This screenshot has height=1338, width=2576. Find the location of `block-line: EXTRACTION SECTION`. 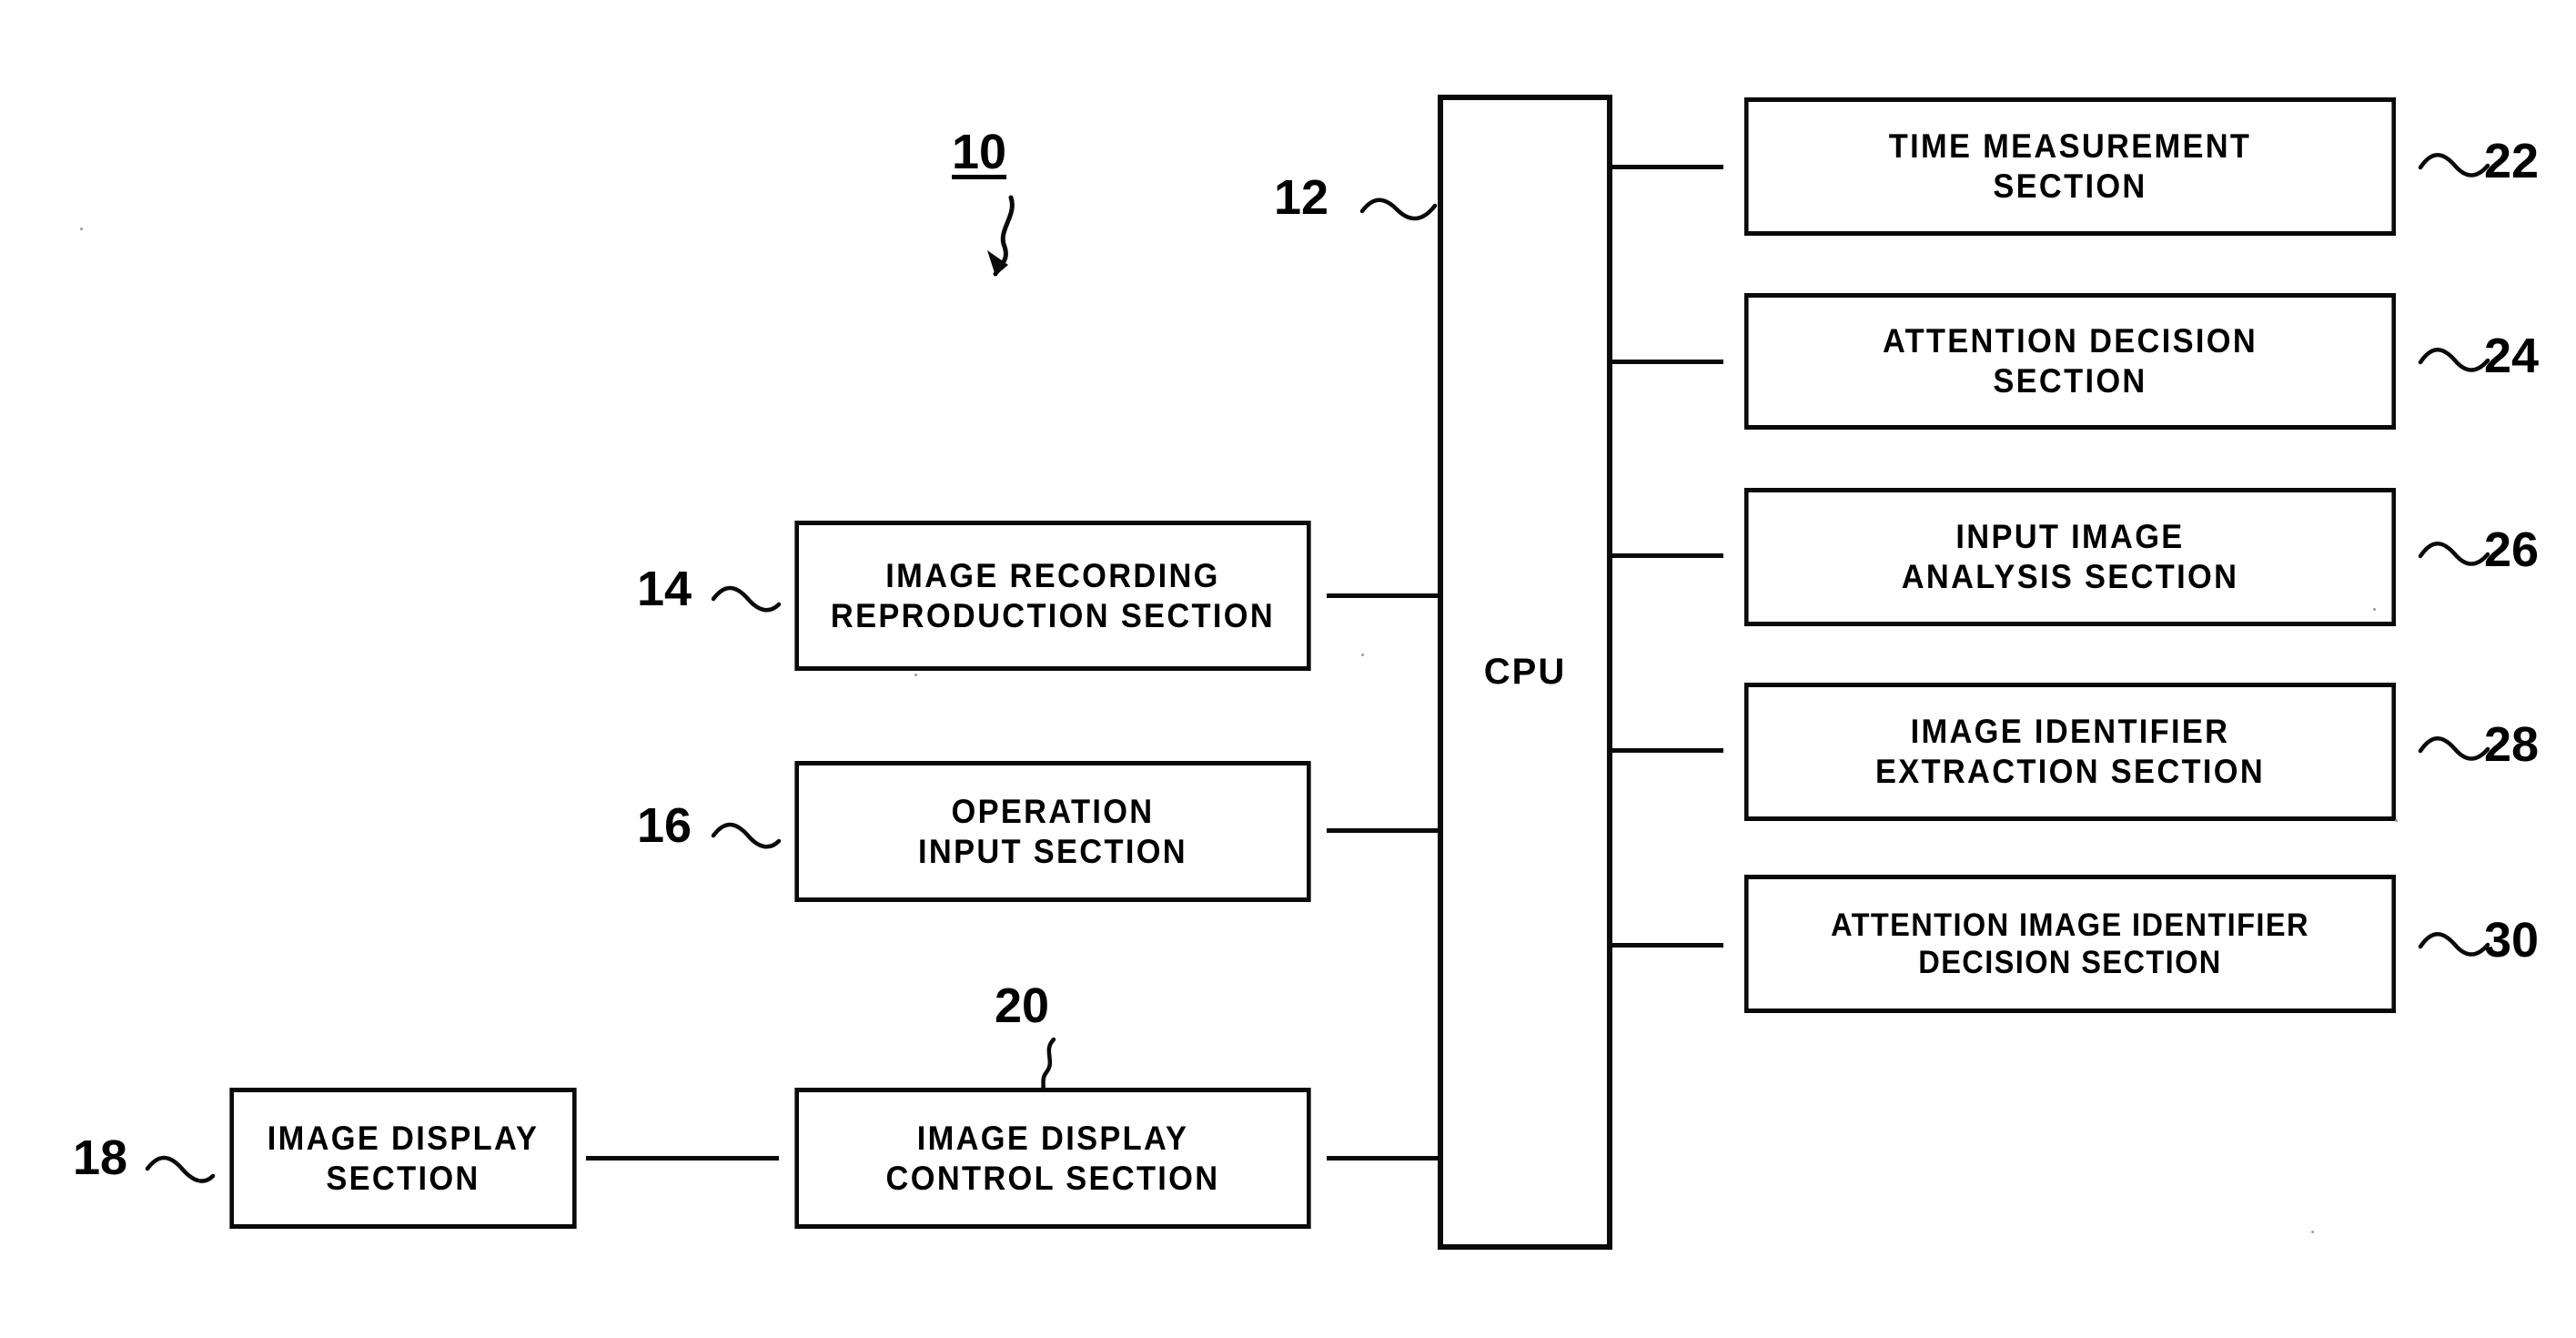

block-line: EXTRACTION SECTION is located at coordinates (2070, 772).